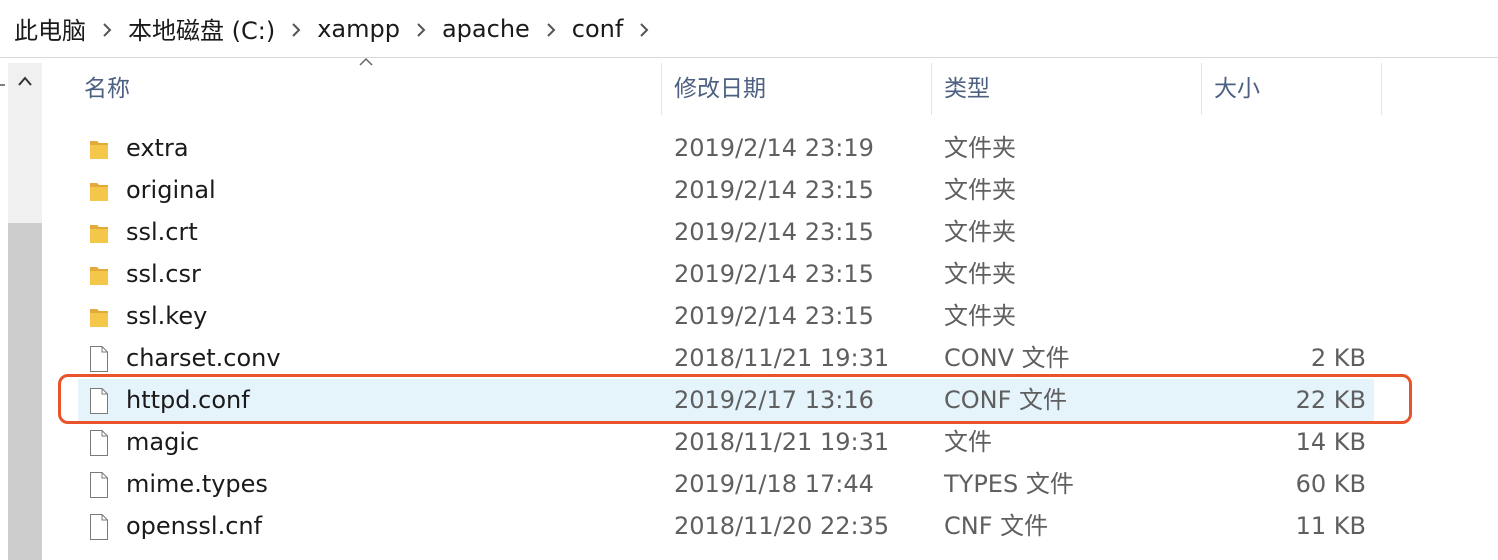 This screenshot has height=560, width=1498. I want to click on file-type: CONV 文件, so click(1007, 358).